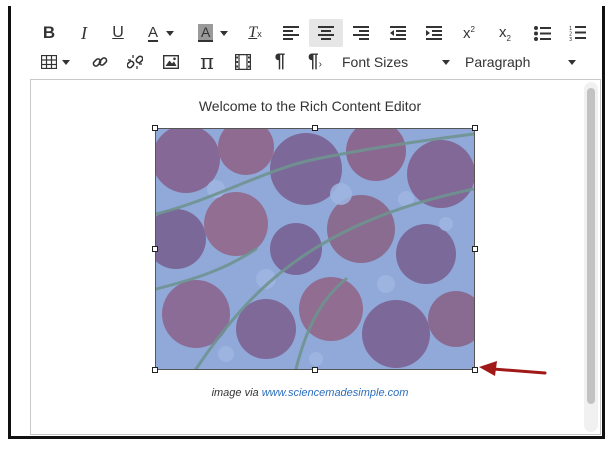 Image resolution: width=615 pixels, height=452 pixels. I want to click on media-button, so click(243, 62).